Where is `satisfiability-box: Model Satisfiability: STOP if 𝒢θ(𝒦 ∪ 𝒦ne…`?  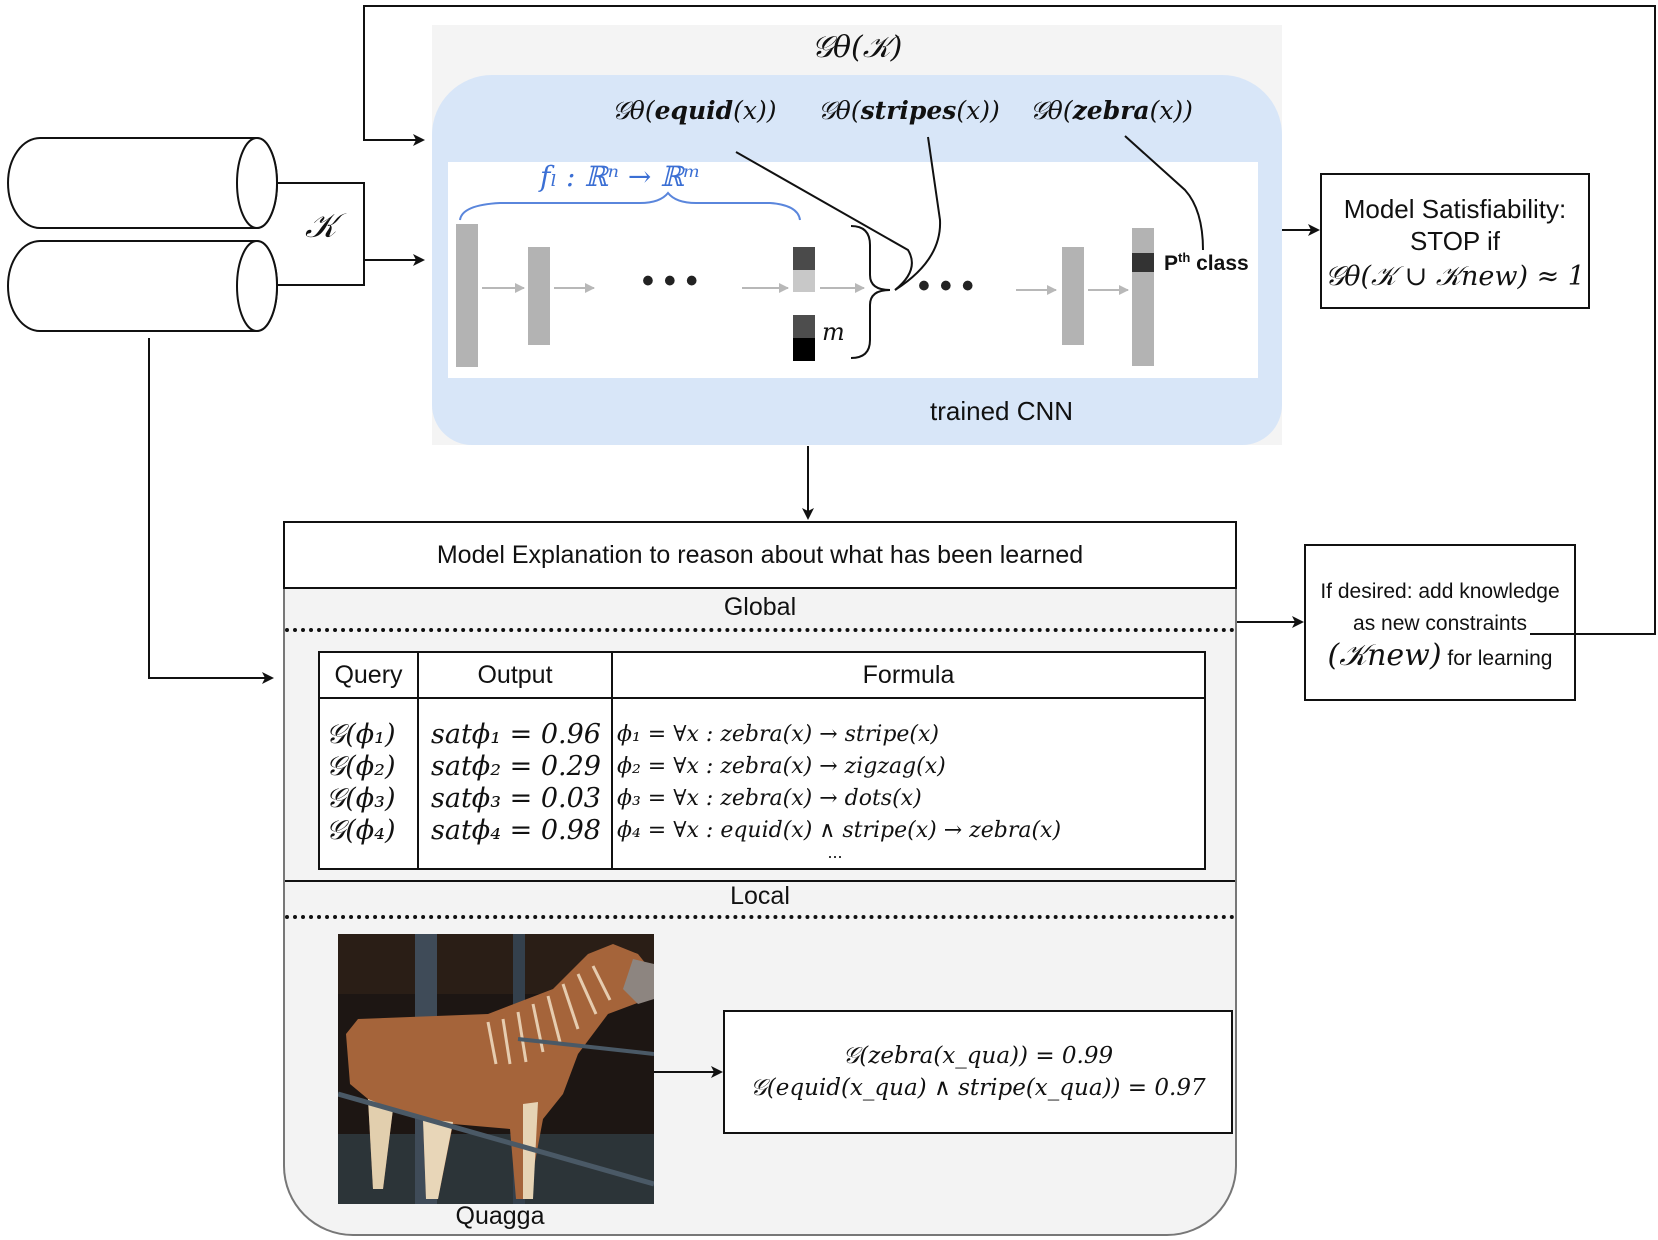 satisfiability-box: Model Satisfiability: STOP if 𝒢θ(𝒦 ∪ 𝒦ne… is located at coordinates (1455, 241).